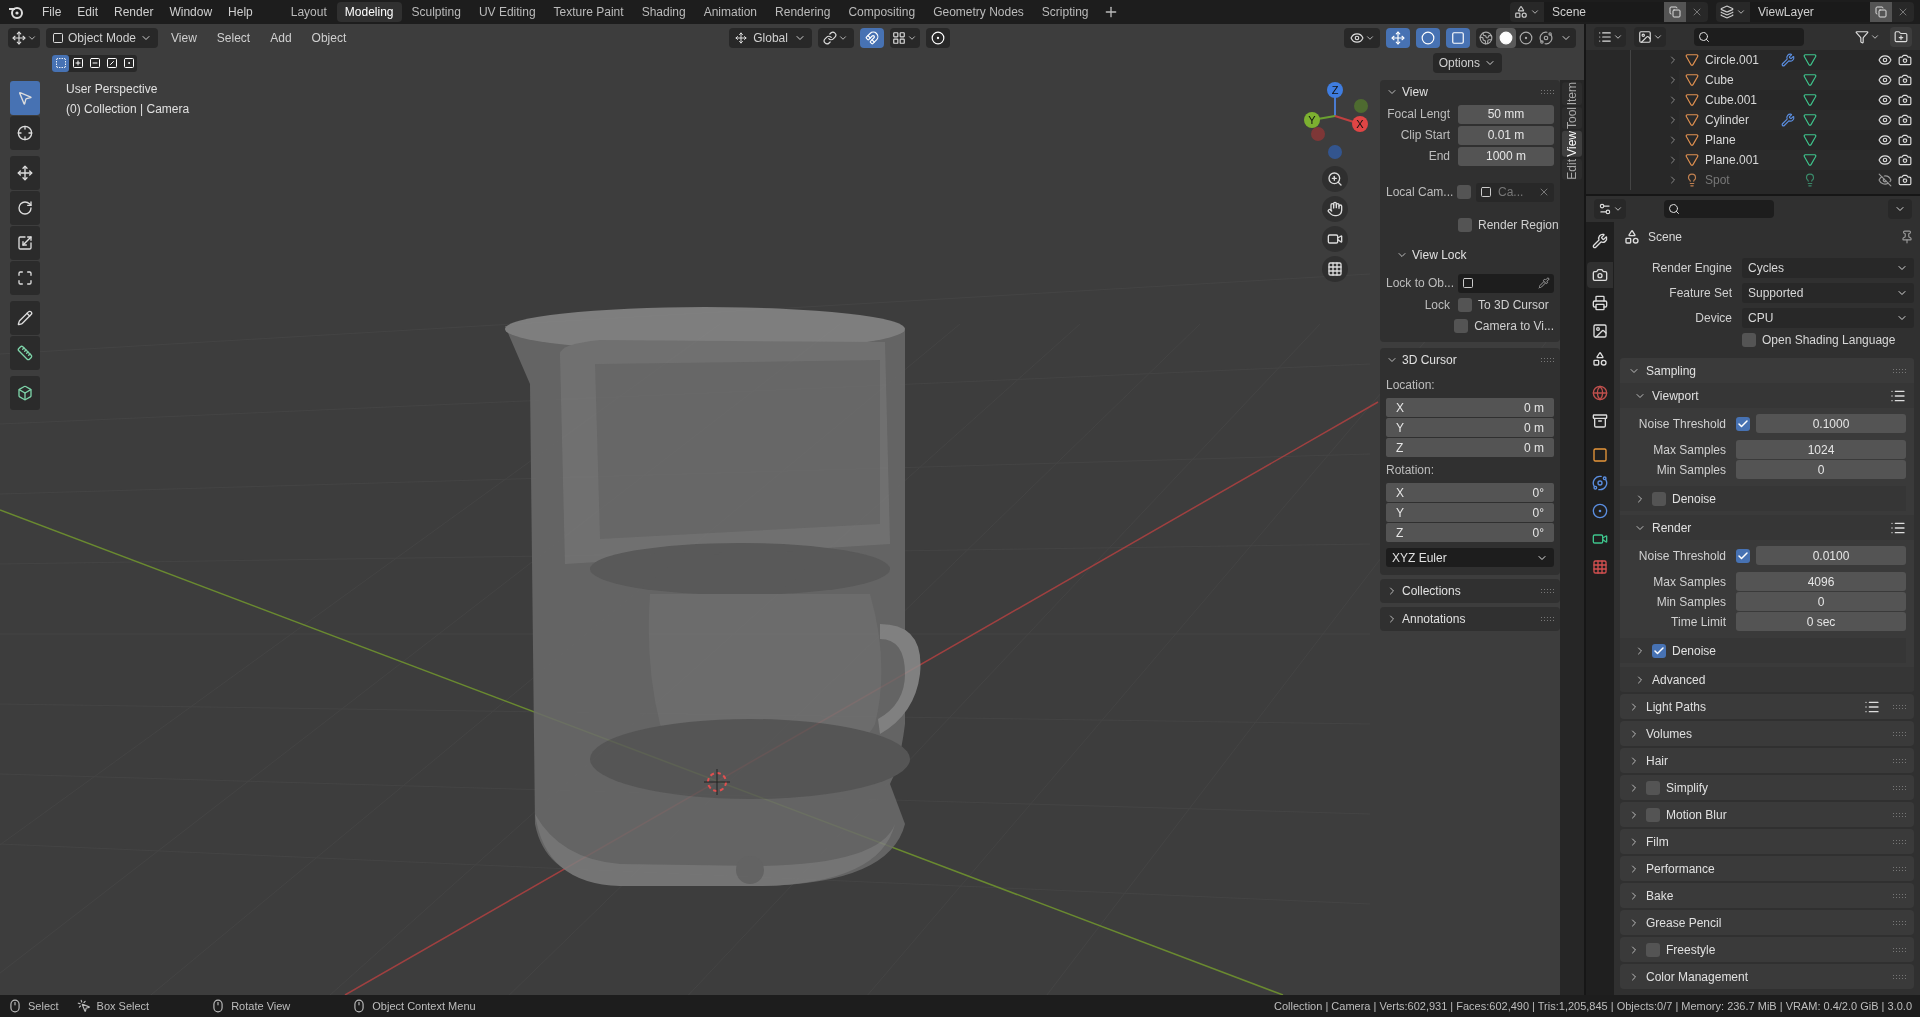  Describe the element at coordinates (507, 12) in the screenshot. I see `workspace-tab: UV Editing` at that location.